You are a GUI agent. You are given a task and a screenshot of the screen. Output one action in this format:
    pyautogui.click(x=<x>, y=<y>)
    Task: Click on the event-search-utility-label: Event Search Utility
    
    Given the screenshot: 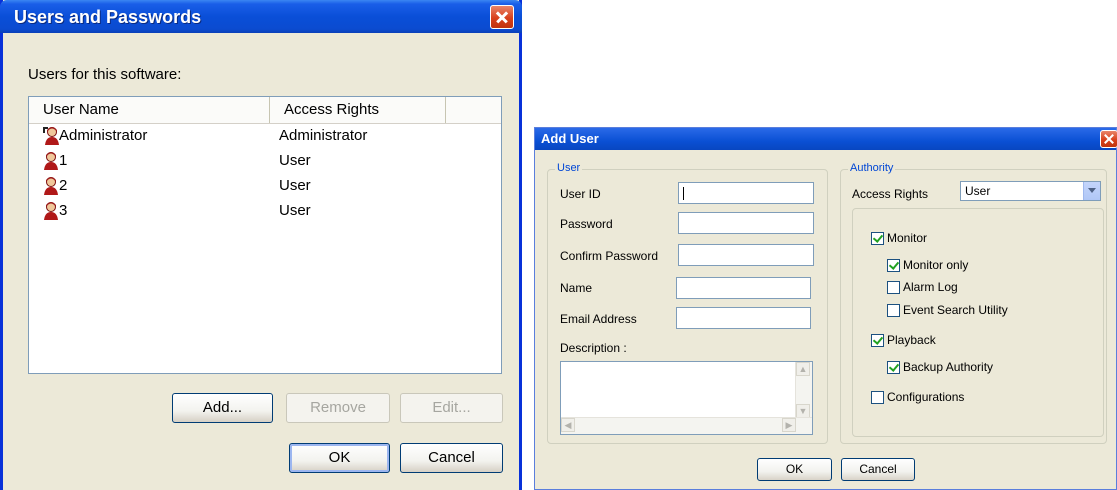 What is the action you would take?
    pyautogui.click(x=955, y=310)
    